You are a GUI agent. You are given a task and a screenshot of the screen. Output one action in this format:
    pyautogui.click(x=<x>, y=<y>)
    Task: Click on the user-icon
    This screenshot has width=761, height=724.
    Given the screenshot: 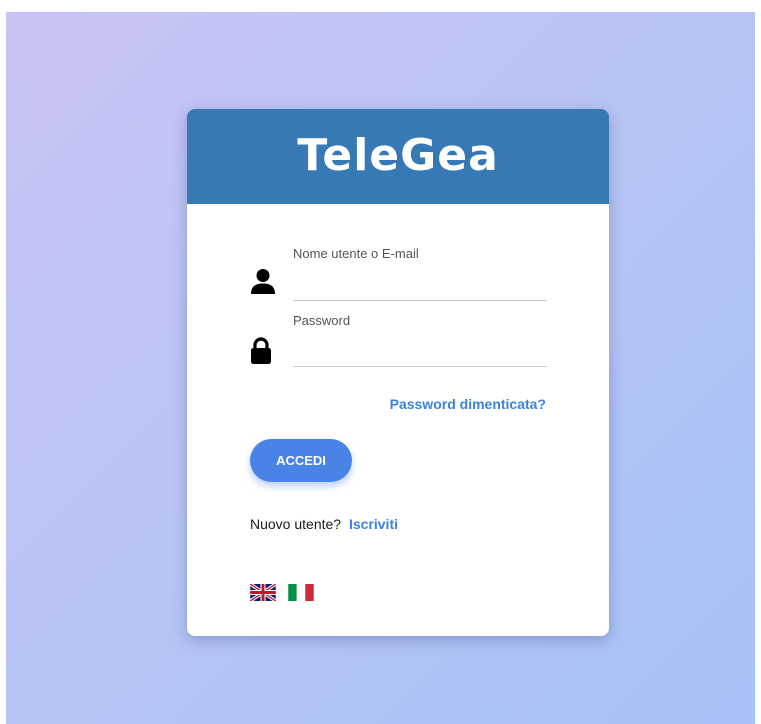 What is the action you would take?
    pyautogui.click(x=263, y=281)
    